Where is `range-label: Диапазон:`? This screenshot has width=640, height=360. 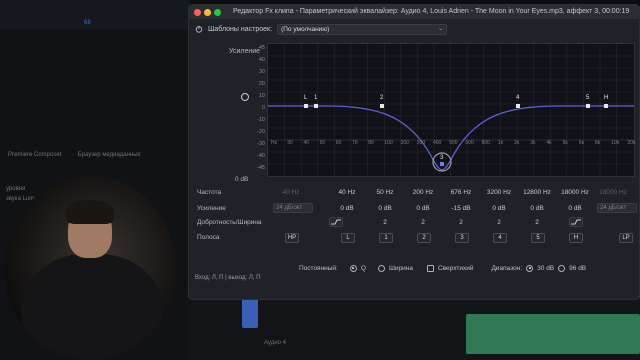
range-label: Диапазон: is located at coordinates (507, 268).